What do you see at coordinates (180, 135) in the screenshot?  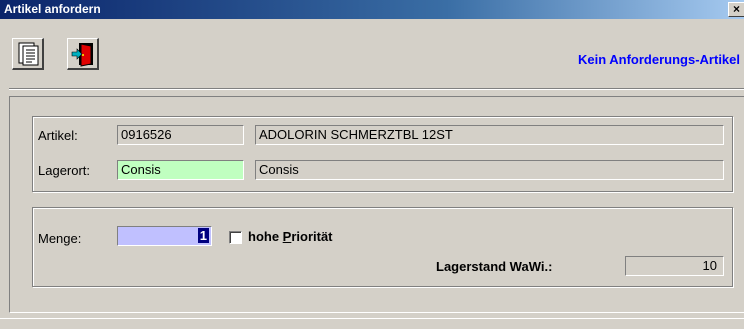 I see `artikel-number-field: 0916526` at bounding box center [180, 135].